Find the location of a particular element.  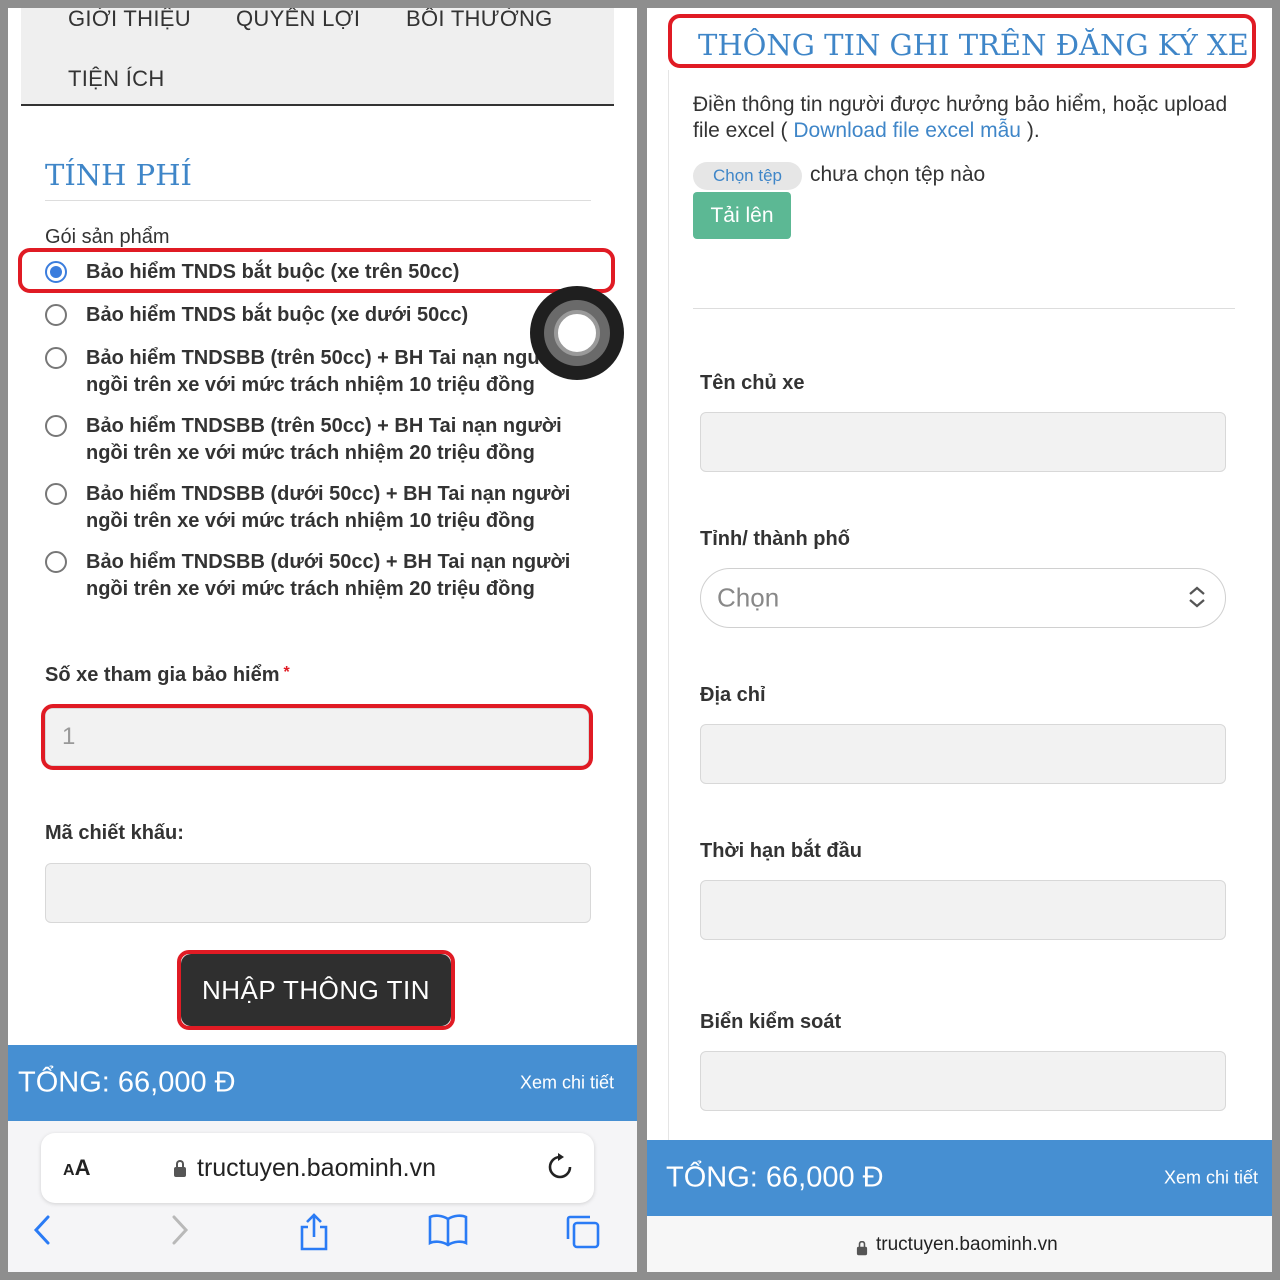

address-bar: AA tructuyen.baominh.vn is located at coordinates (317, 1168).